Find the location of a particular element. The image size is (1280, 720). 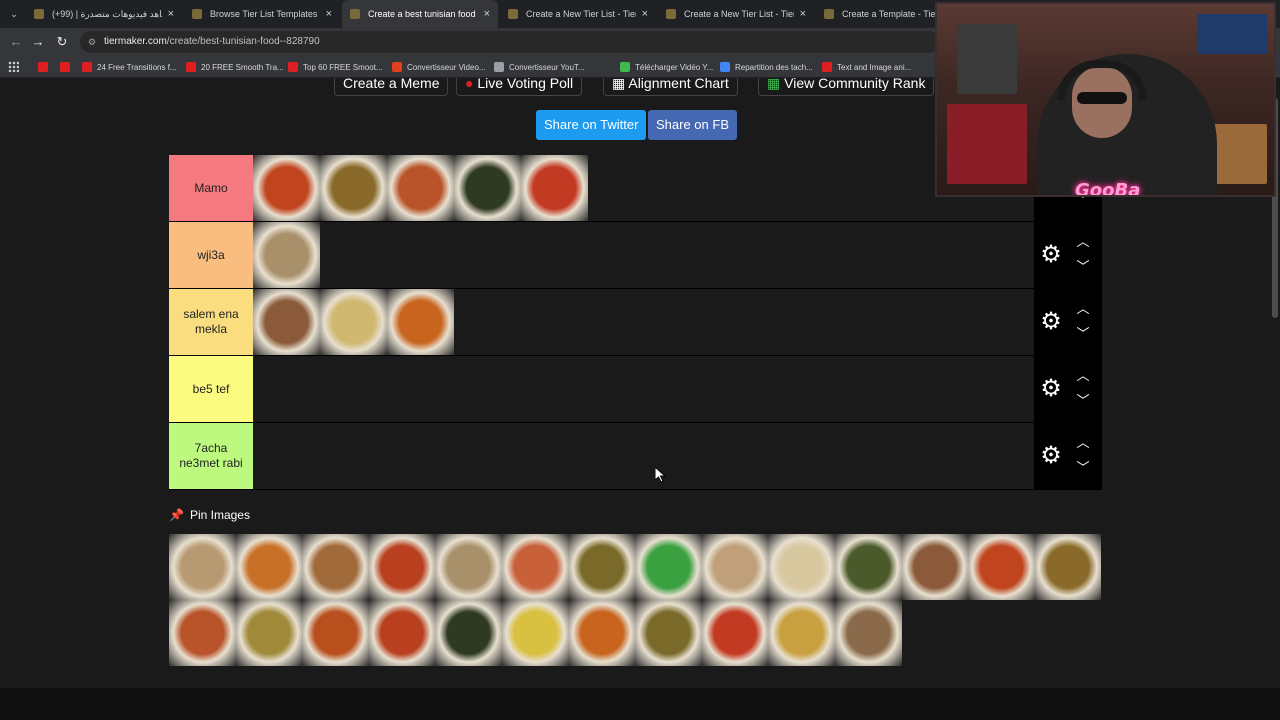

tier-label: be5 tef is located at coordinates (211, 389).